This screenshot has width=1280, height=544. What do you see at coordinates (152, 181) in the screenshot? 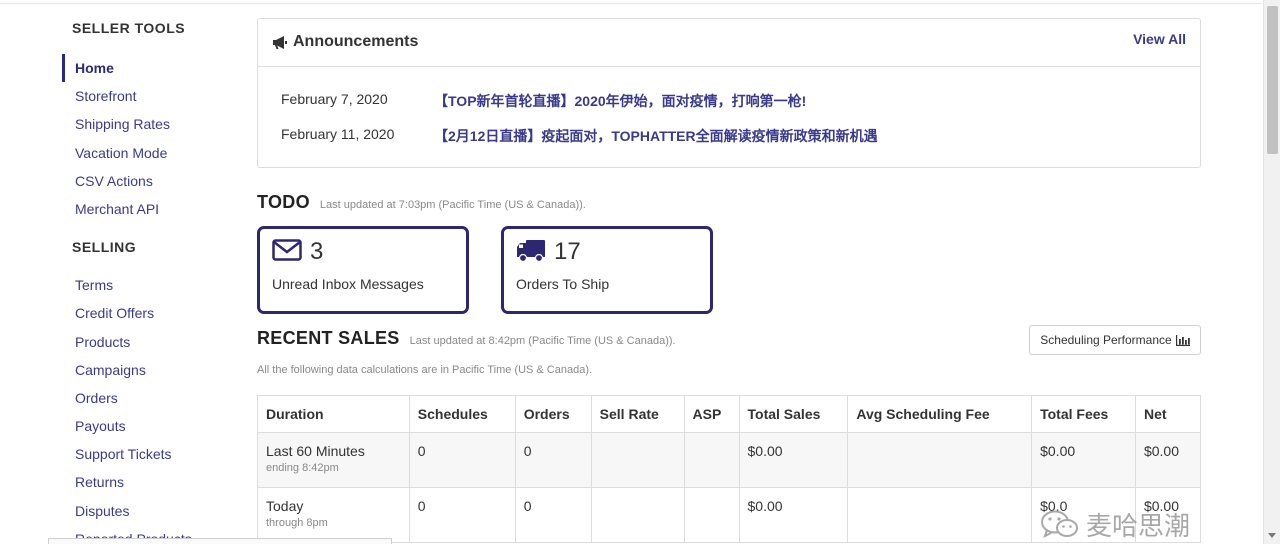
I see `sidebar-item-csv-actions: CSV Actions` at bounding box center [152, 181].